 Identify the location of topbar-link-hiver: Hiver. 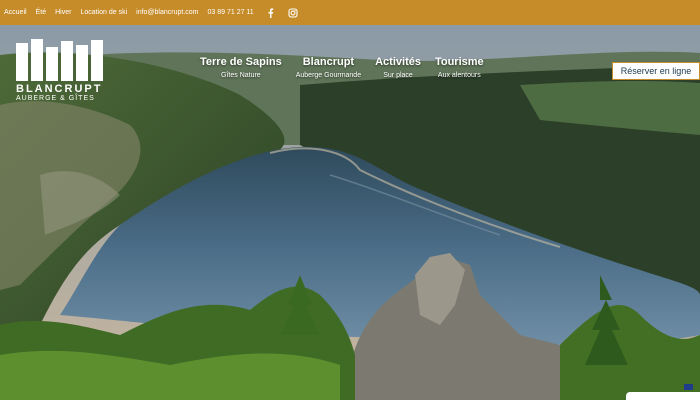
(63, 12).